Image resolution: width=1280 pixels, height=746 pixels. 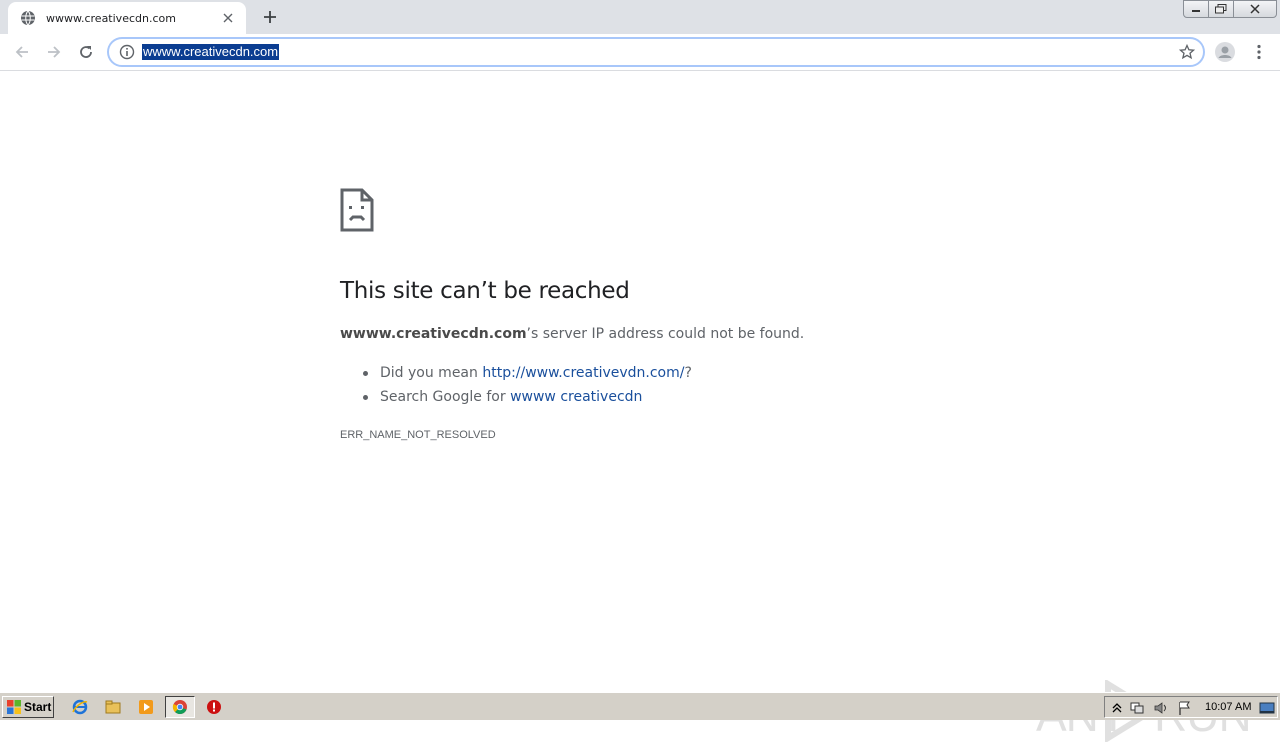 What do you see at coordinates (1267, 708) in the screenshot?
I see `show-desktop-icon` at bounding box center [1267, 708].